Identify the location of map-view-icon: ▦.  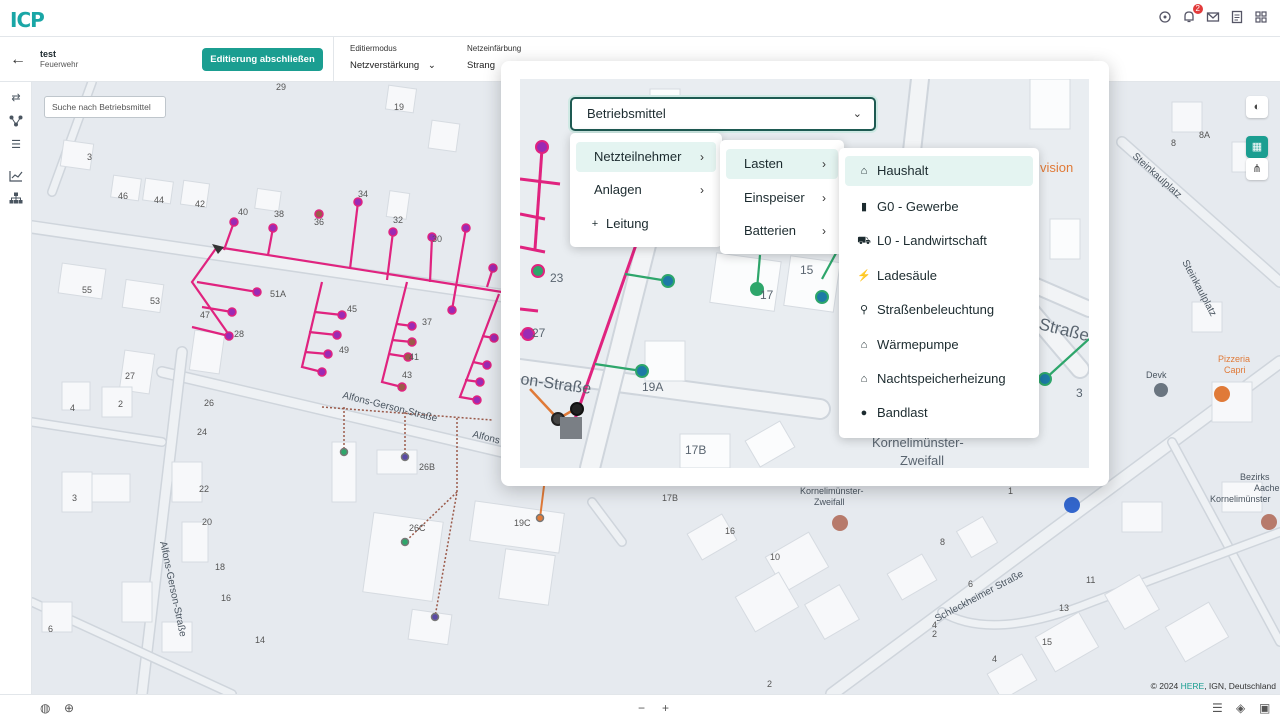
(1257, 147).